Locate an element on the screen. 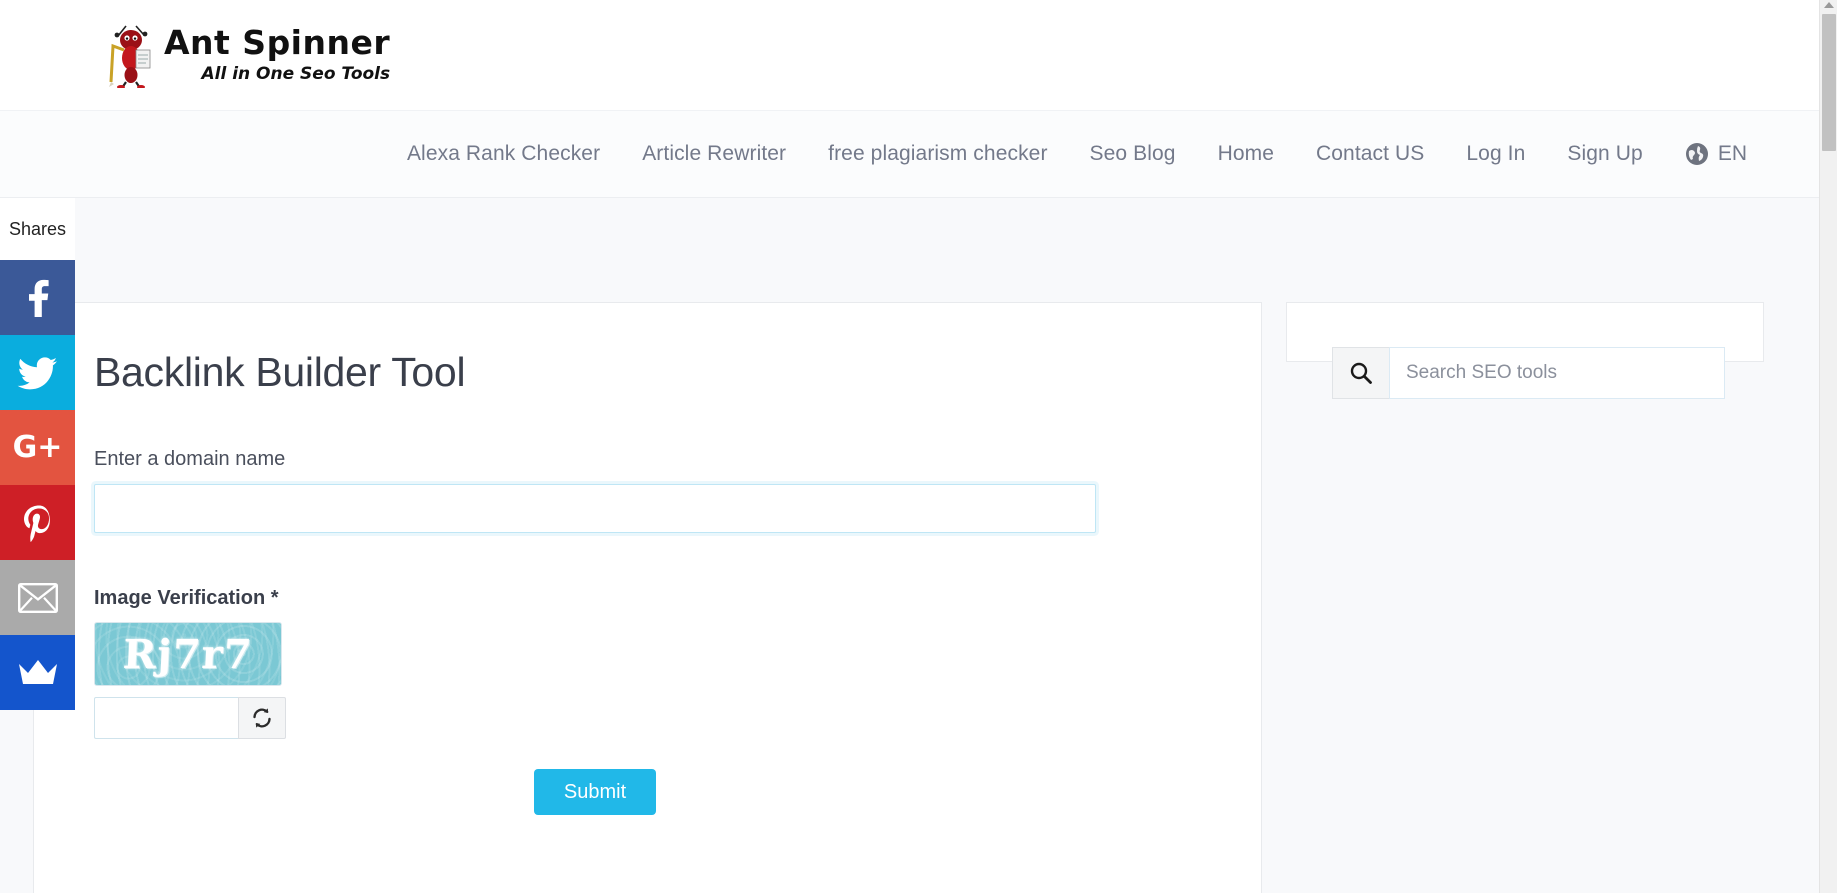 This screenshot has height=893, width=1837. nav-article-rewriter: Article Rewriter is located at coordinates (714, 154).